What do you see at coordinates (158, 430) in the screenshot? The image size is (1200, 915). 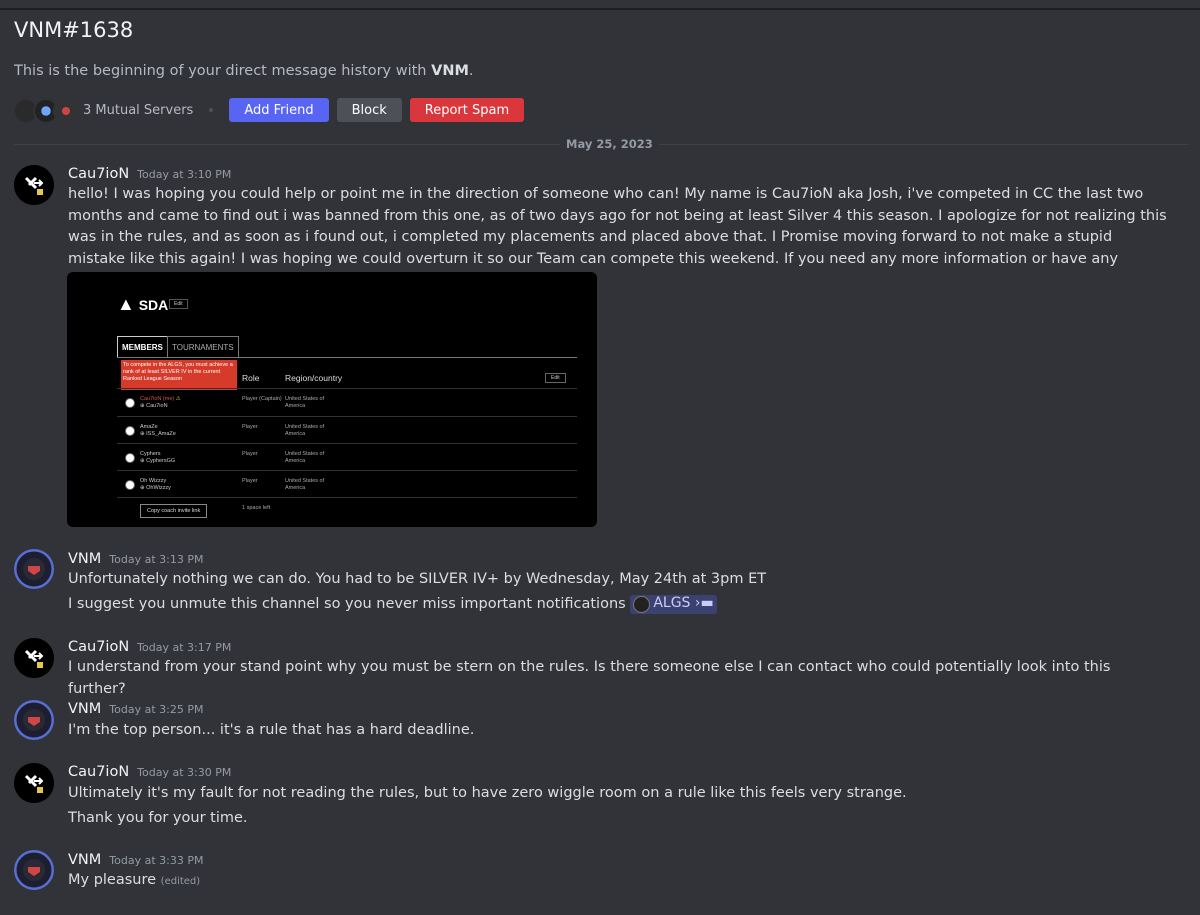 I see `member-name: AmaZe ⊕ ISS_AmaZe` at bounding box center [158, 430].